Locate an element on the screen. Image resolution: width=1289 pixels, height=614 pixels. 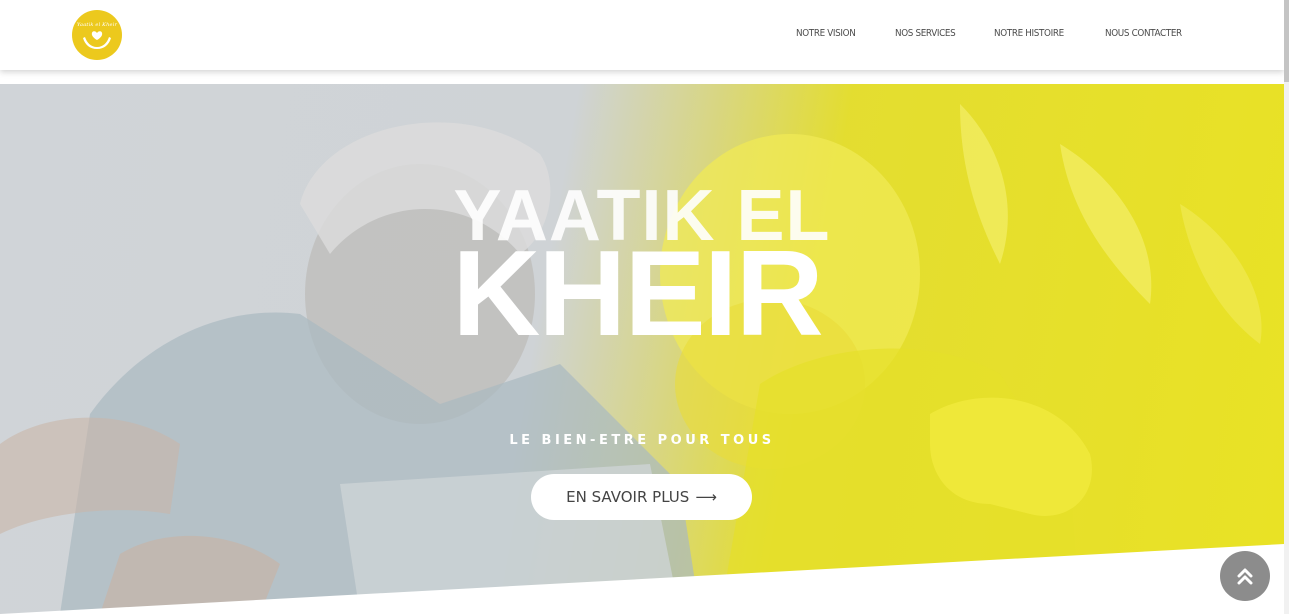
learn-more-button: EN SAVOIR PLUS ⟶ is located at coordinates (641, 497).